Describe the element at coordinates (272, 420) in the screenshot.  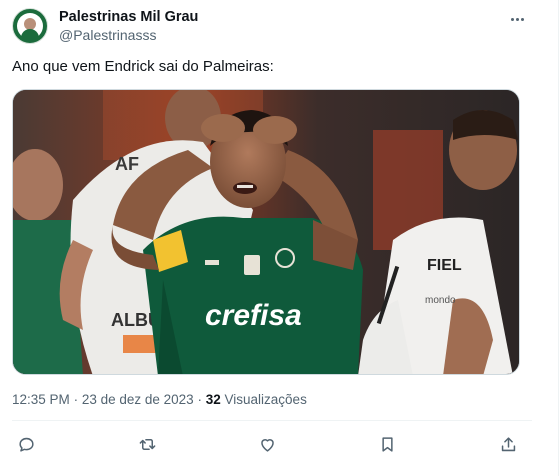
I see `divider` at that location.